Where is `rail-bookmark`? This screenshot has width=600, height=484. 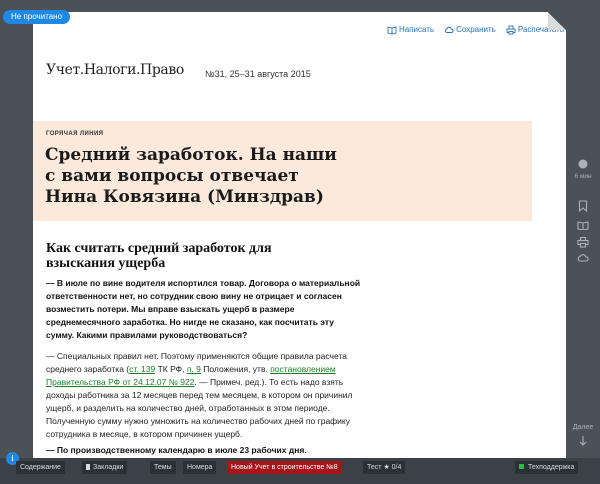 rail-bookmark is located at coordinates (583, 206).